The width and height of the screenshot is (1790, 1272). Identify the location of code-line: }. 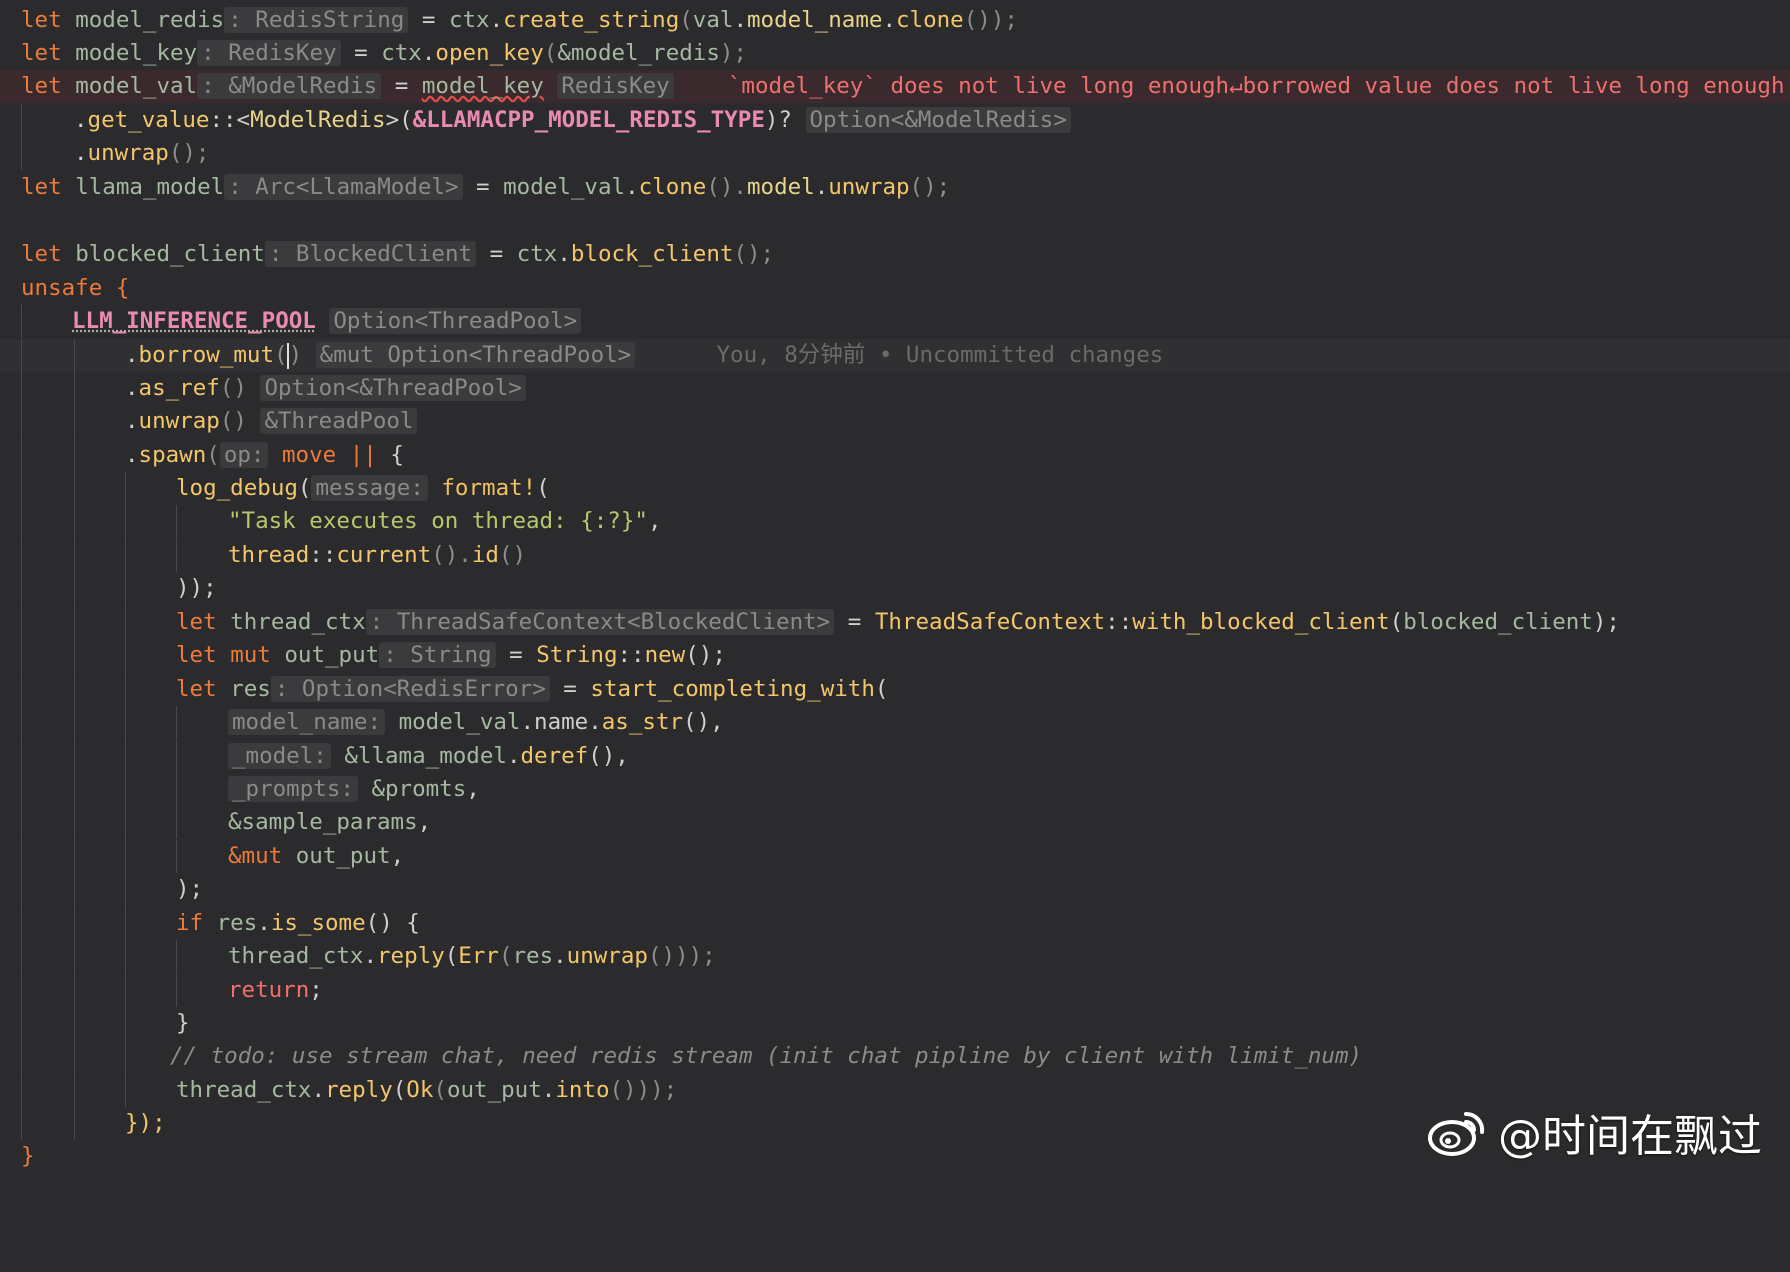
(895, 1023).